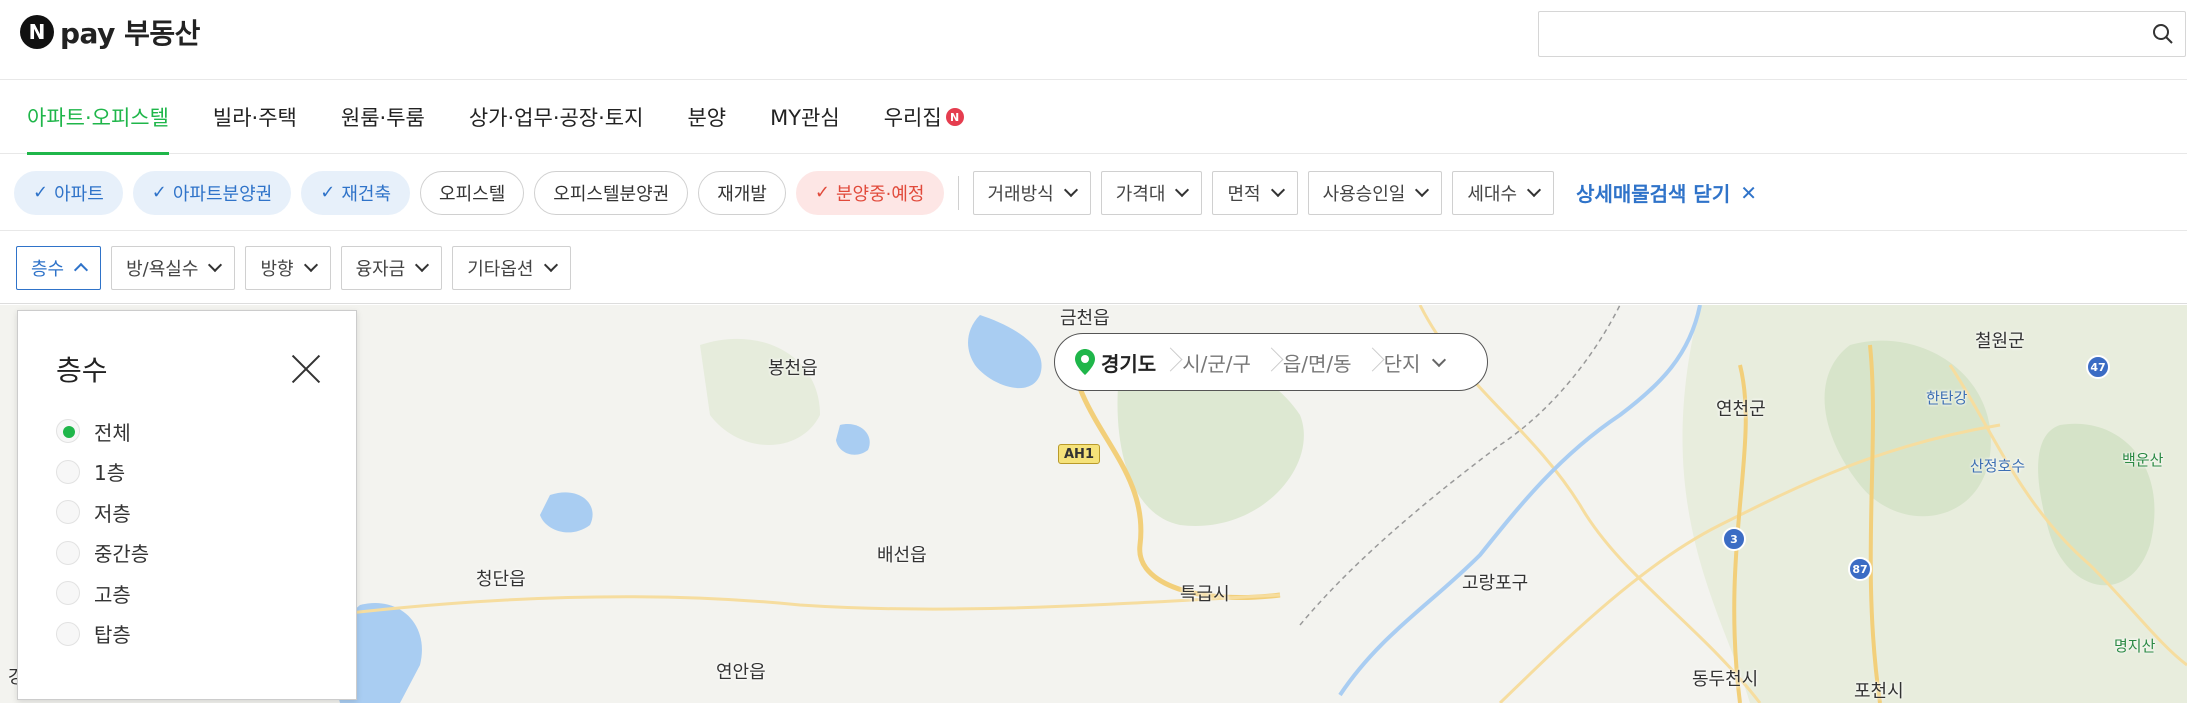 The image size is (2187, 703). I want to click on place-label: 봉천읍, so click(793, 368).